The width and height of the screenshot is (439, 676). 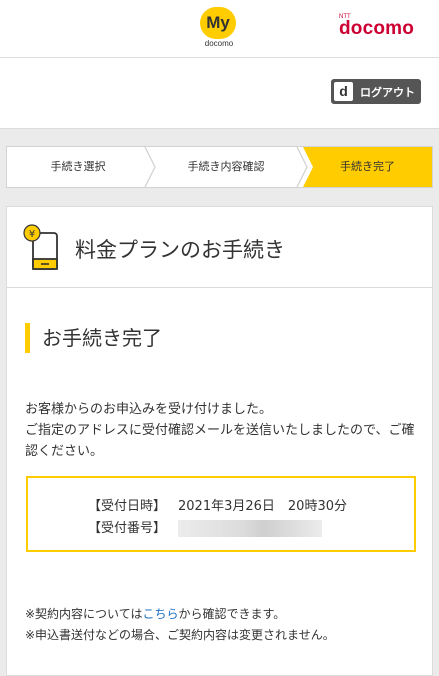 I want to click on docomo-brand-logo: NTT docomo, so click(x=380, y=27).